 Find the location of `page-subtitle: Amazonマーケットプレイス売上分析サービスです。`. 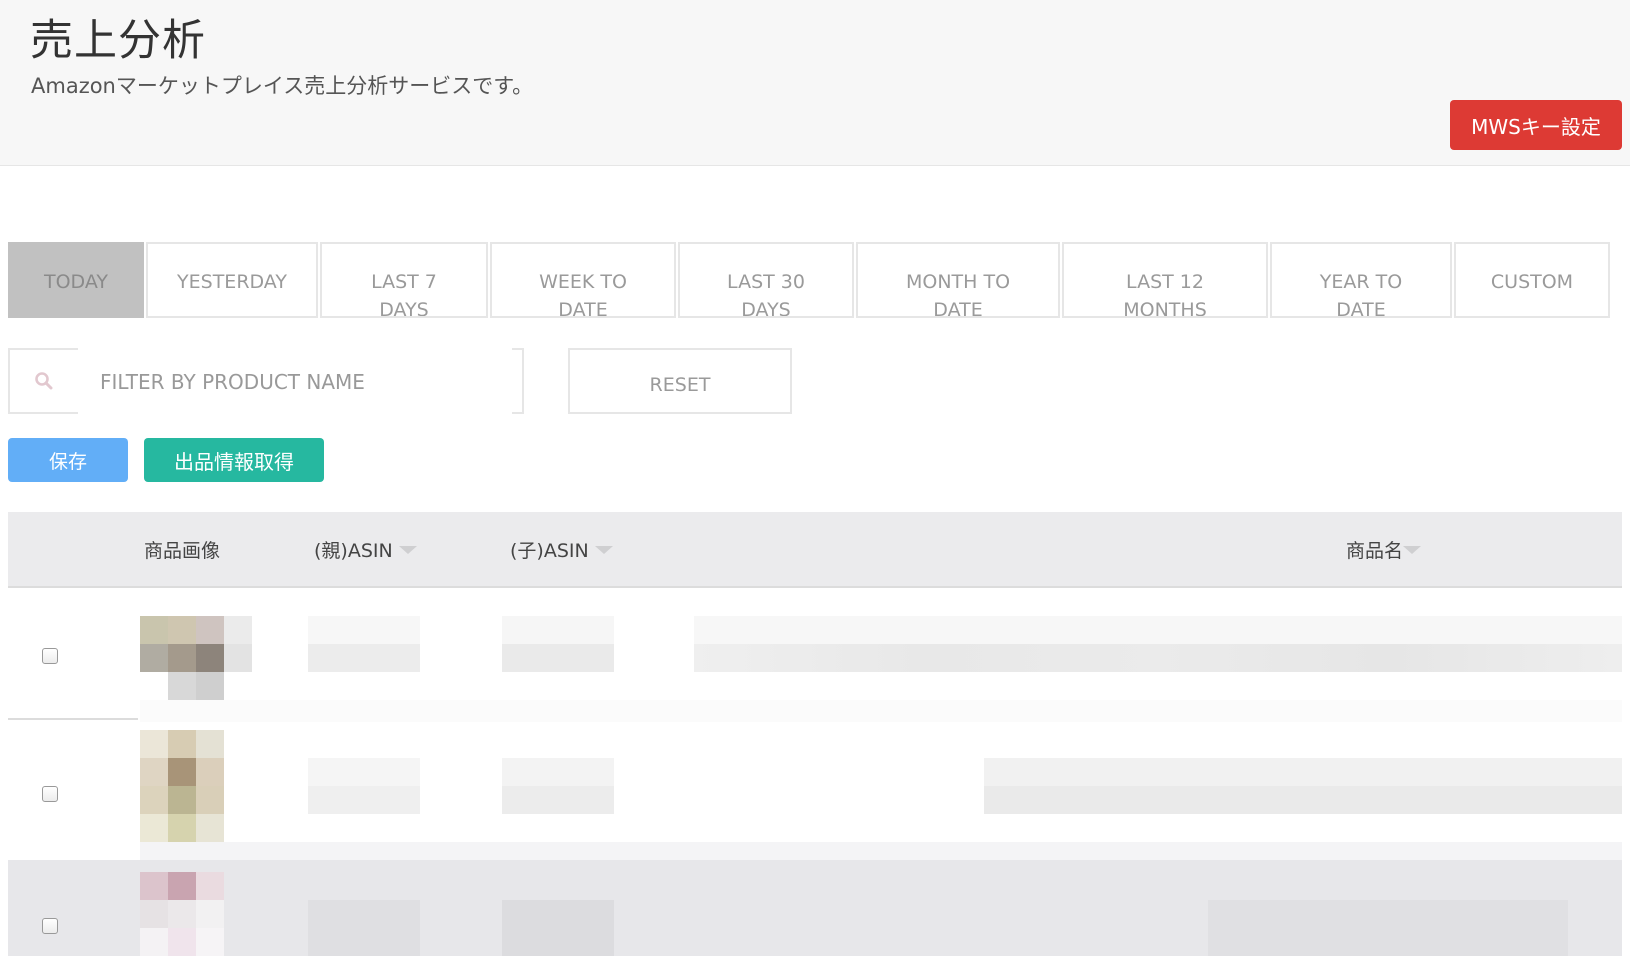

page-subtitle: Amazonマーケットプレイス売上分析サービスです。 is located at coordinates (282, 86).